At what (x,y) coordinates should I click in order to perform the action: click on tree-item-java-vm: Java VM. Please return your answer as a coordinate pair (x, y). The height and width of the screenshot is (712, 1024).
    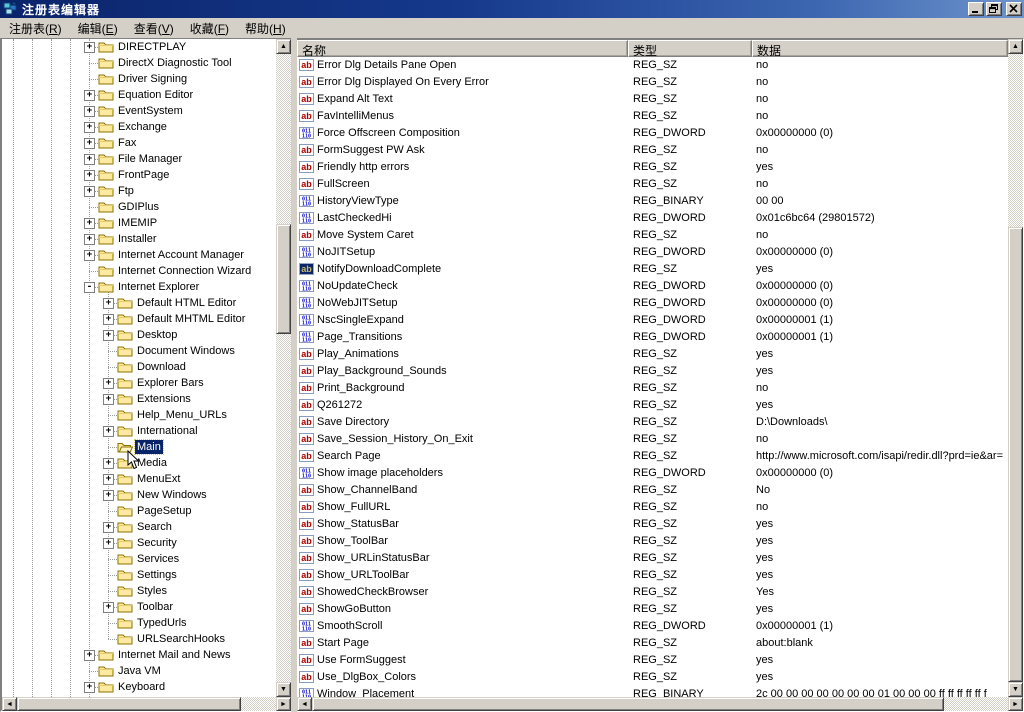
    Looking at the image, I should click on (139, 671).